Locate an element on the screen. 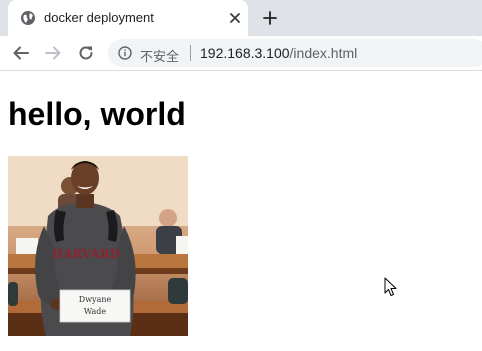  browser-tab: docker deployment is located at coordinates (128, 18).